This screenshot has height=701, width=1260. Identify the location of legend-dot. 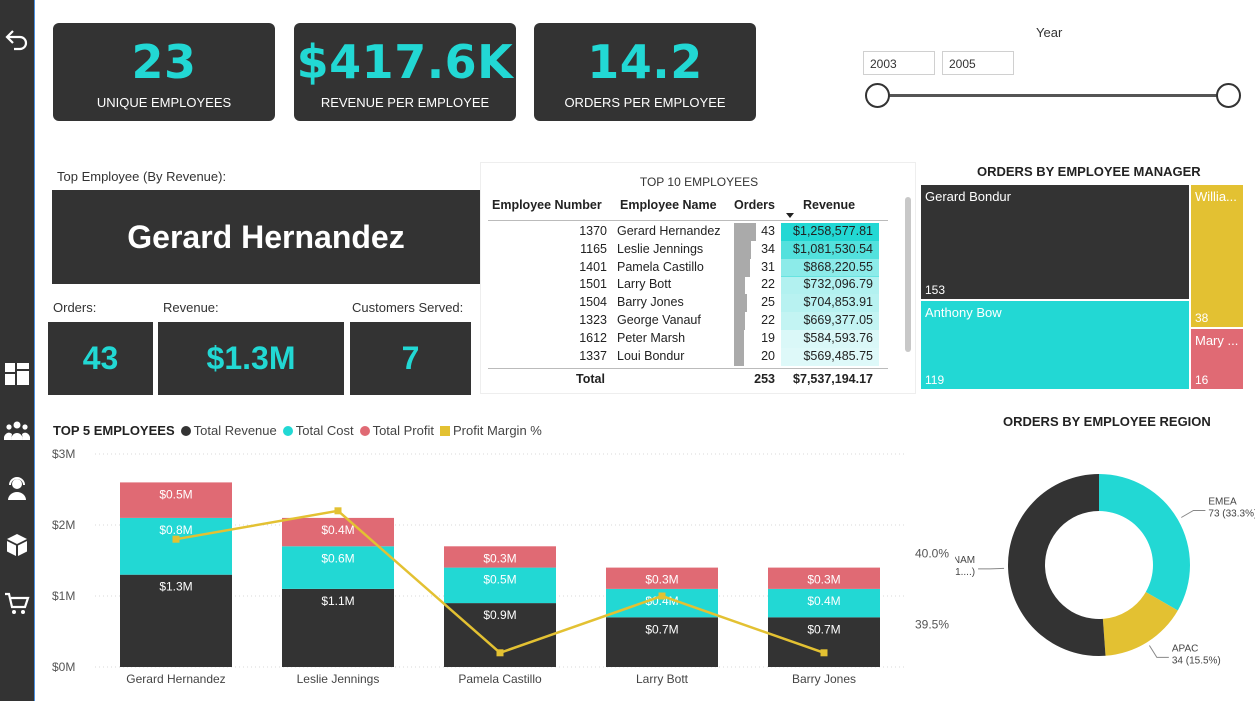
(185, 430).